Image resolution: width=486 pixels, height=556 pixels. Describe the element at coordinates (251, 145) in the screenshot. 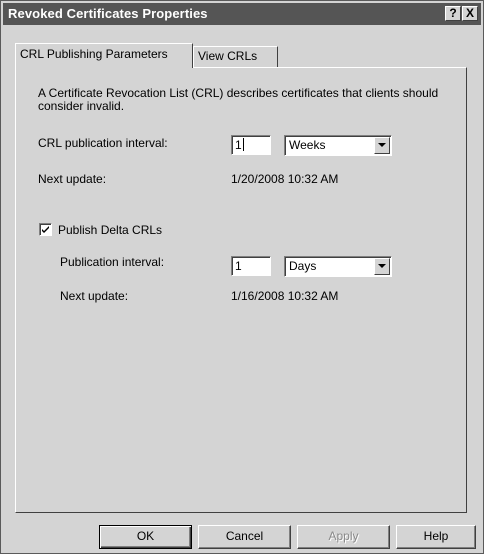

I see `publication-interval-input: 1` at that location.